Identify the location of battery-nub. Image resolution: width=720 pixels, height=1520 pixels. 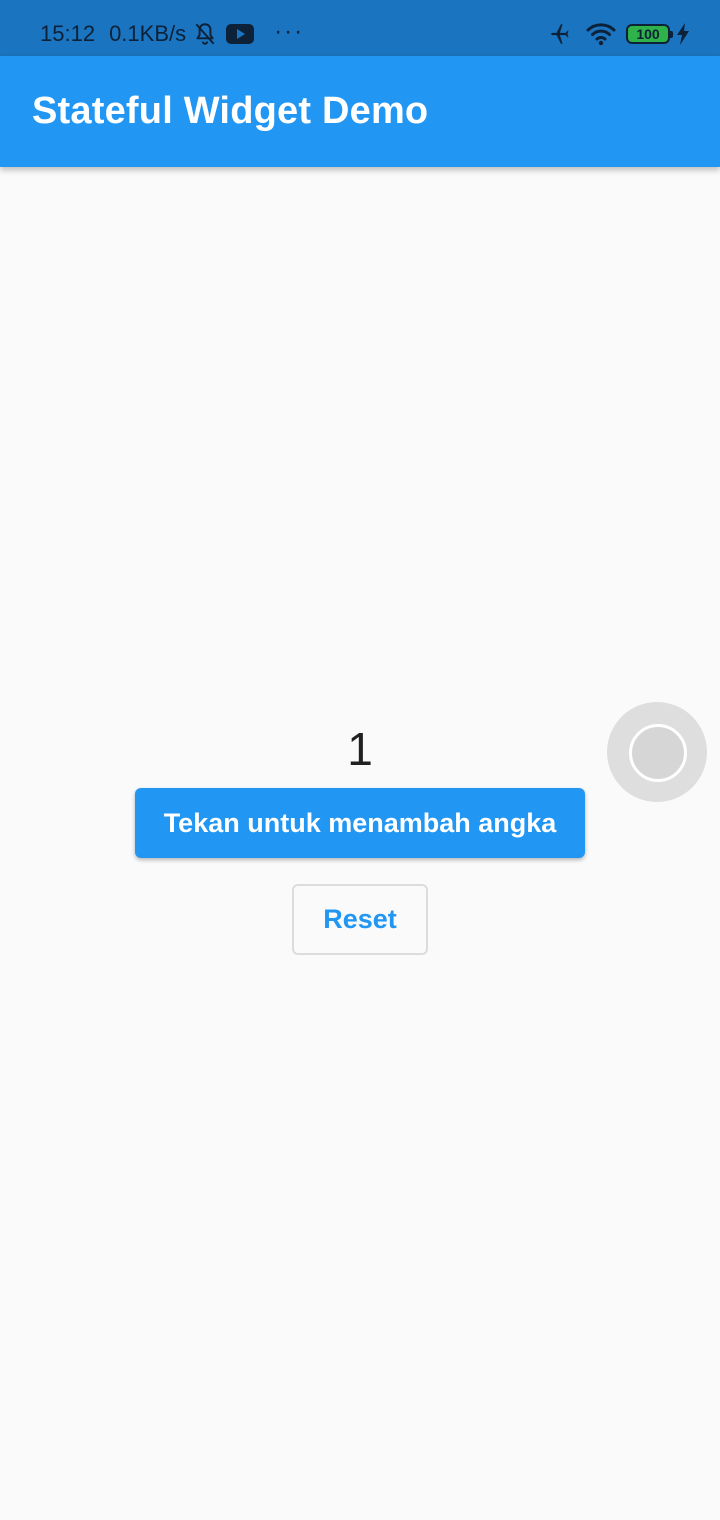
(671, 34).